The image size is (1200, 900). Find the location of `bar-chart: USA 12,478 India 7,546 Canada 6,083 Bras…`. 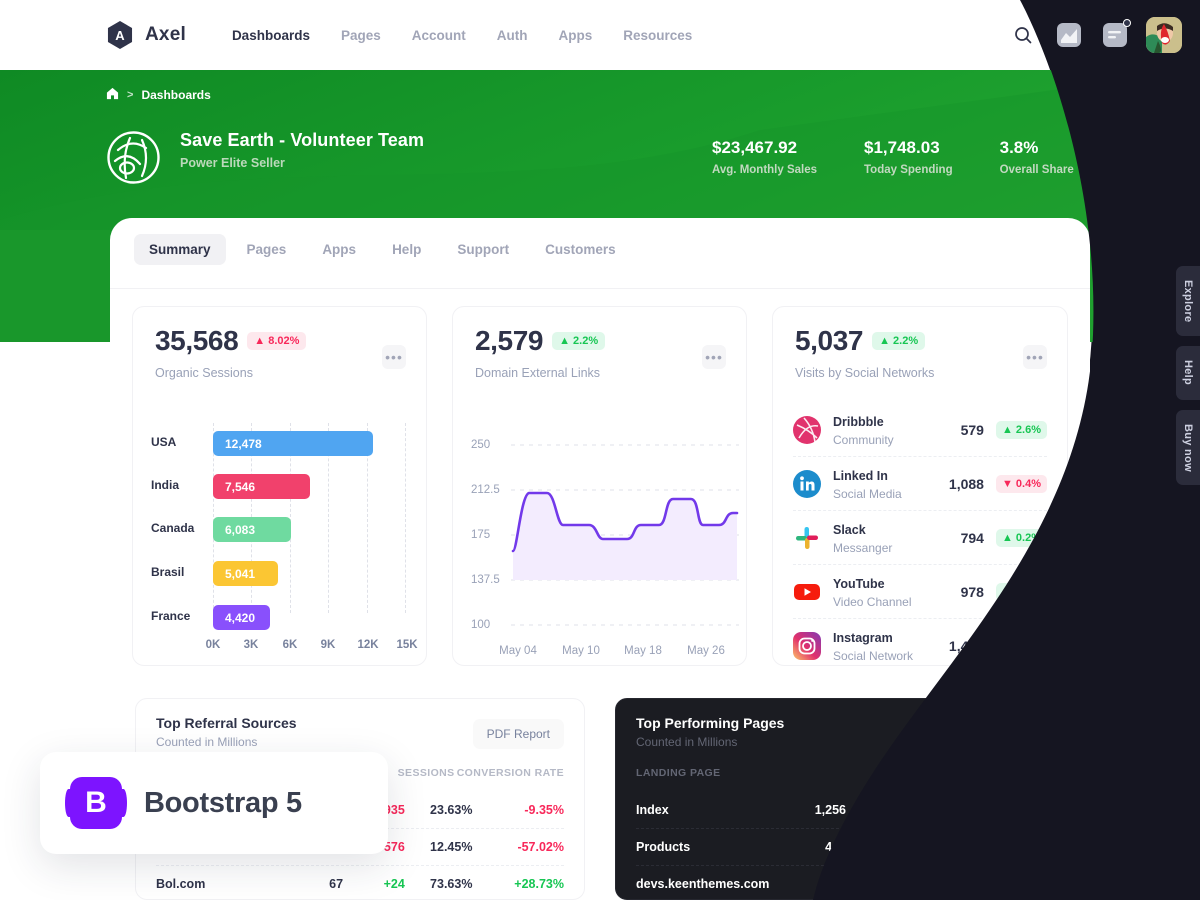

bar-chart: USA 12,478 India 7,546 Canada 6,083 Bras… is located at coordinates (279, 534).